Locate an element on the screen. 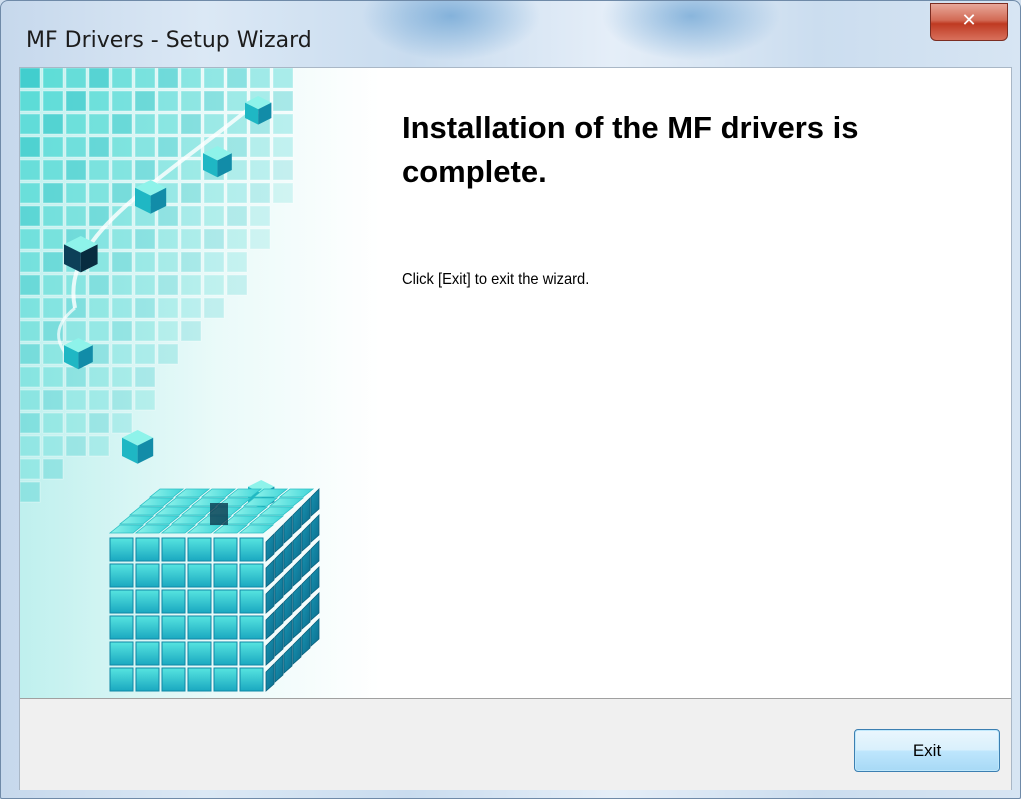 Image resolution: width=1021 pixels, height=799 pixels. exit-button: Exit is located at coordinates (927, 750).